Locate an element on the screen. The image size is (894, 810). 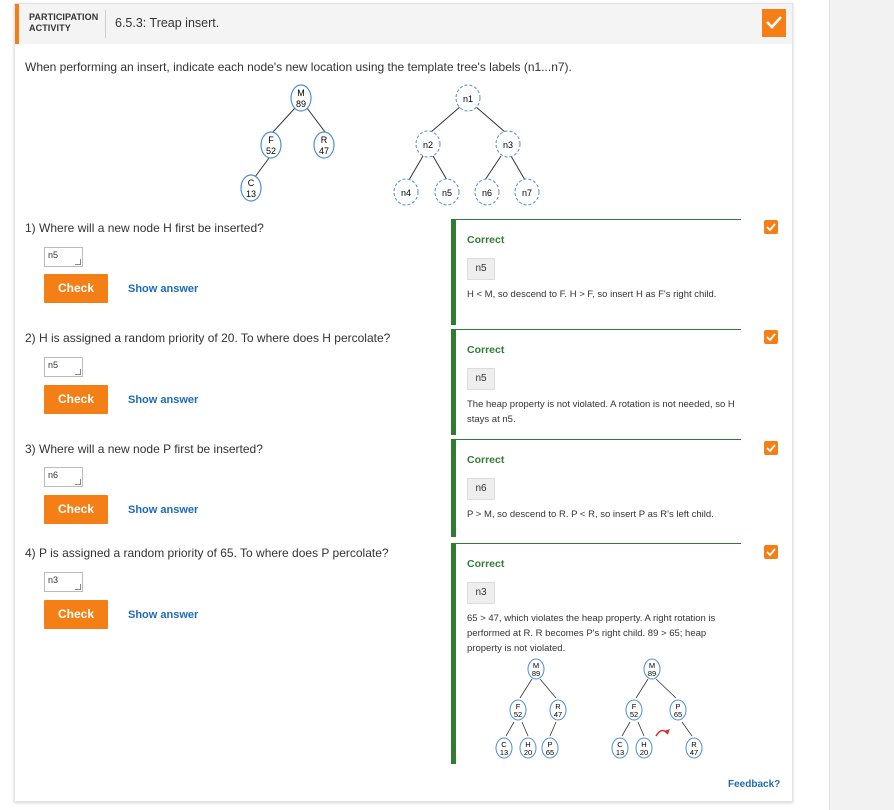
pa-label-line1: PARTICIPATION is located at coordinates (64, 17).